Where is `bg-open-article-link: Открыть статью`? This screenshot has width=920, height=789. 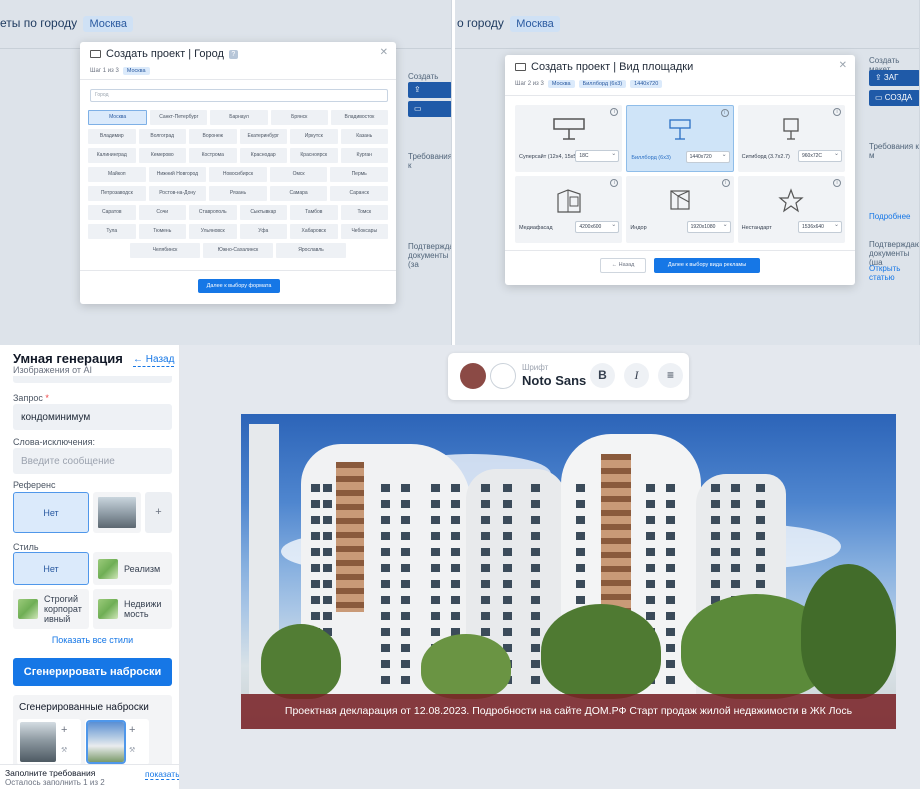
bg-open-article-link: Открыть статью is located at coordinates (894, 273).